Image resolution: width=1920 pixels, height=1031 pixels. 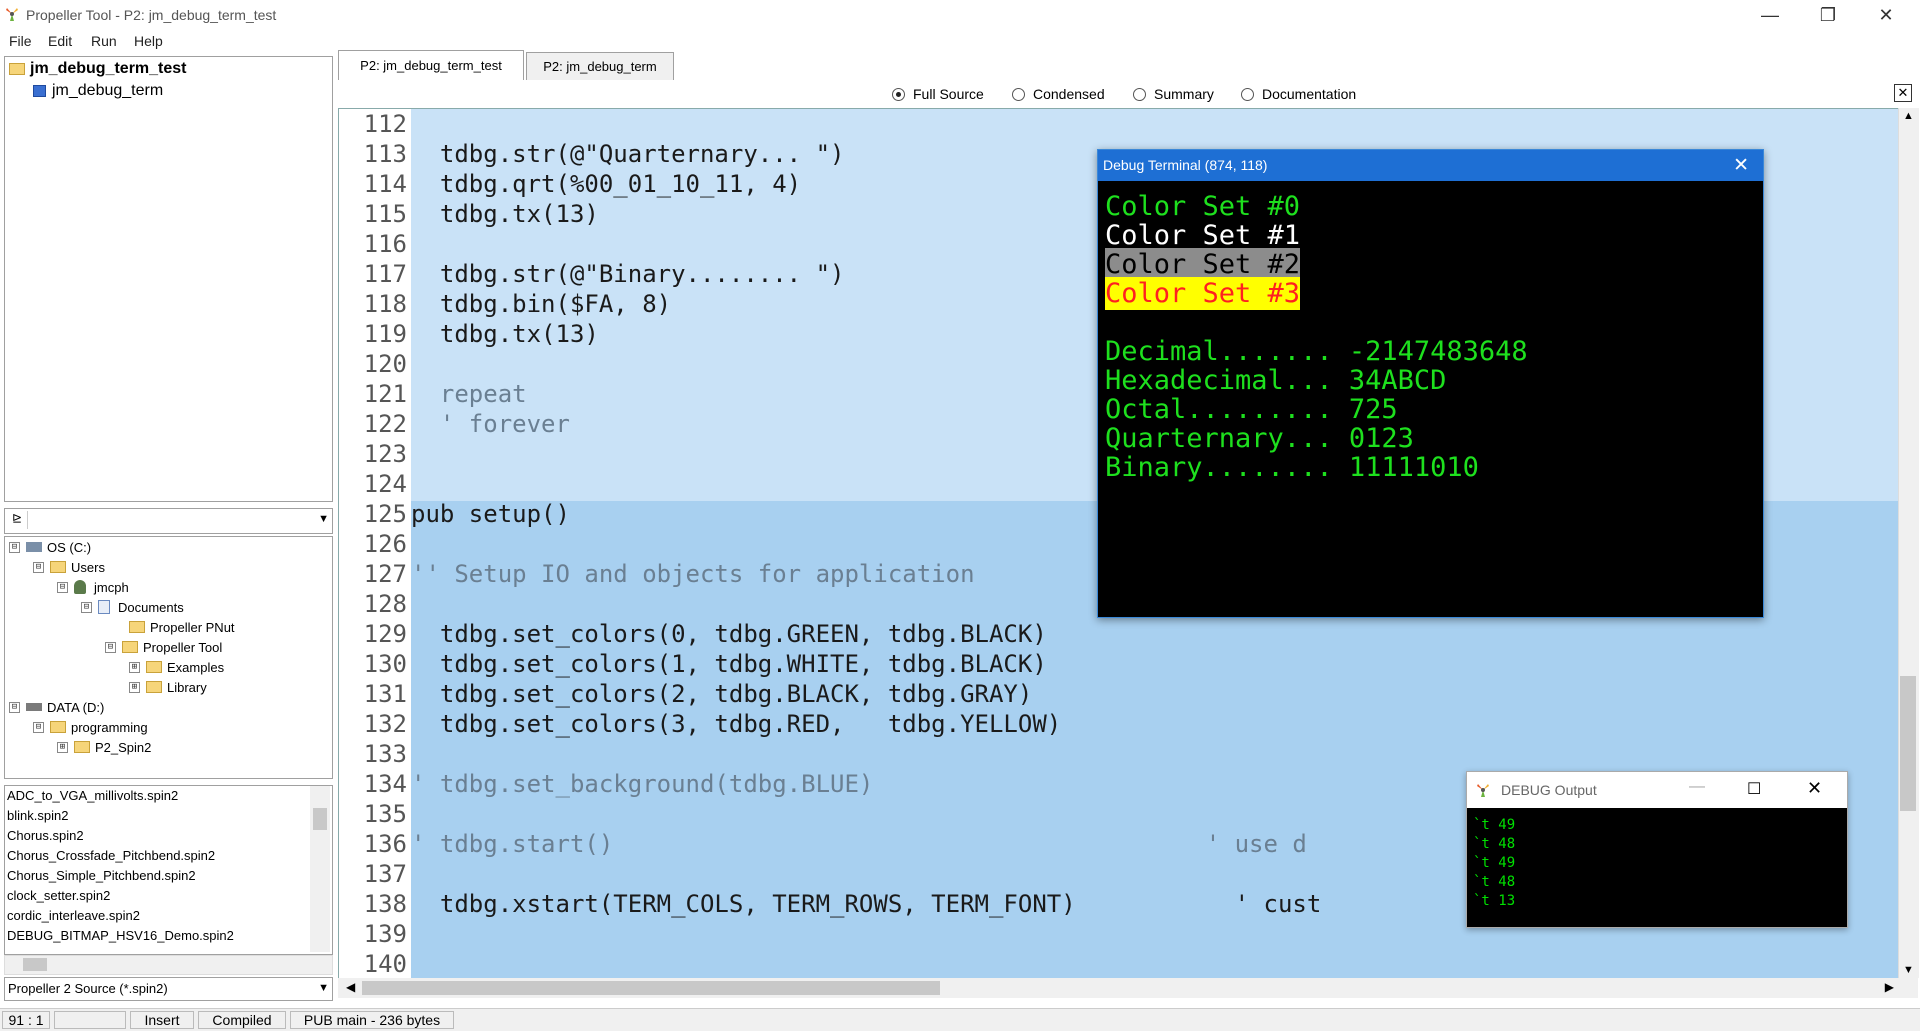 I want to click on dir-item: ⊟ DATA (D:), so click(x=56, y=707).